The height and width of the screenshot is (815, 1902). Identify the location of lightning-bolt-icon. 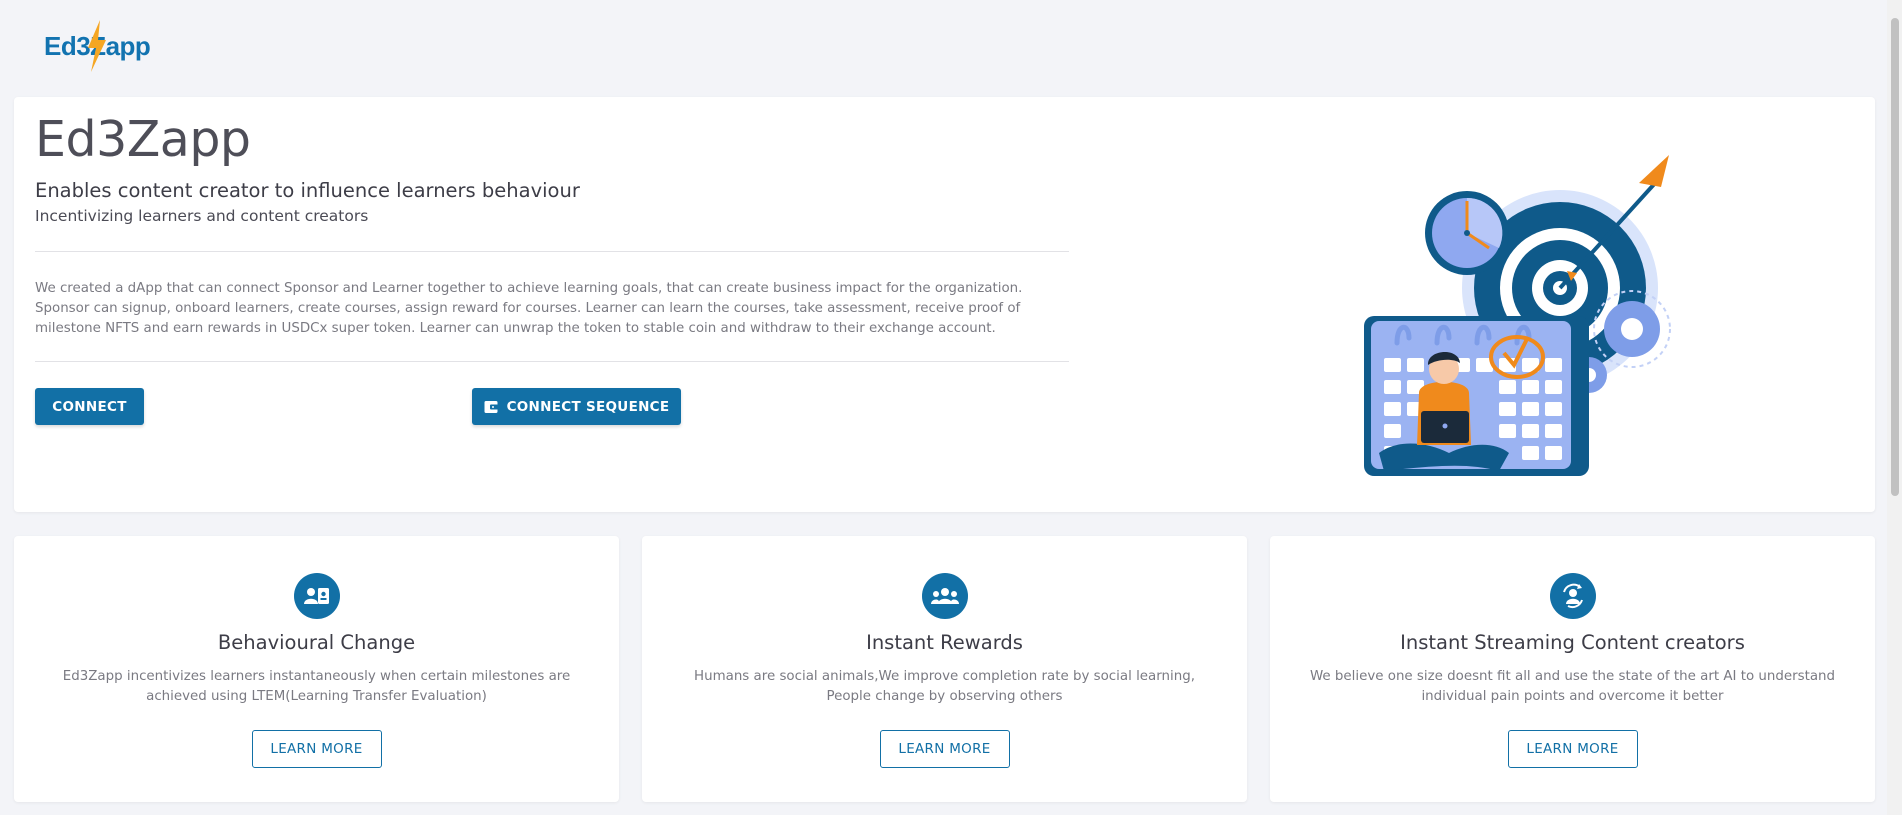
(97, 46).